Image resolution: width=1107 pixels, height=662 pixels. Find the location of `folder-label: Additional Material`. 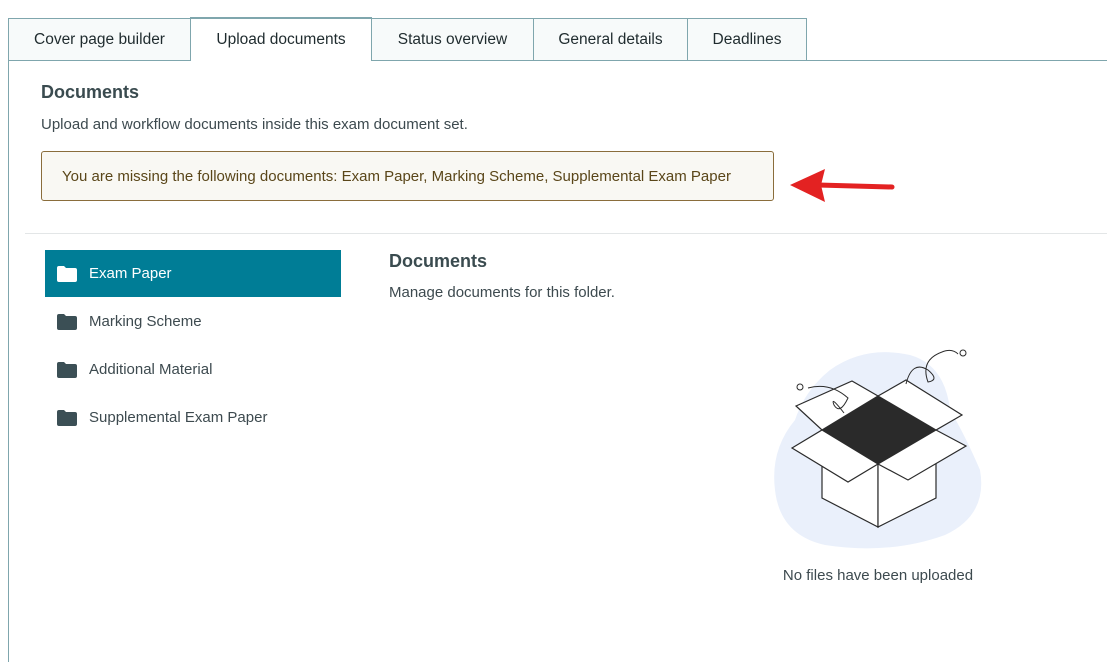

folder-label: Additional Material is located at coordinates (151, 369).